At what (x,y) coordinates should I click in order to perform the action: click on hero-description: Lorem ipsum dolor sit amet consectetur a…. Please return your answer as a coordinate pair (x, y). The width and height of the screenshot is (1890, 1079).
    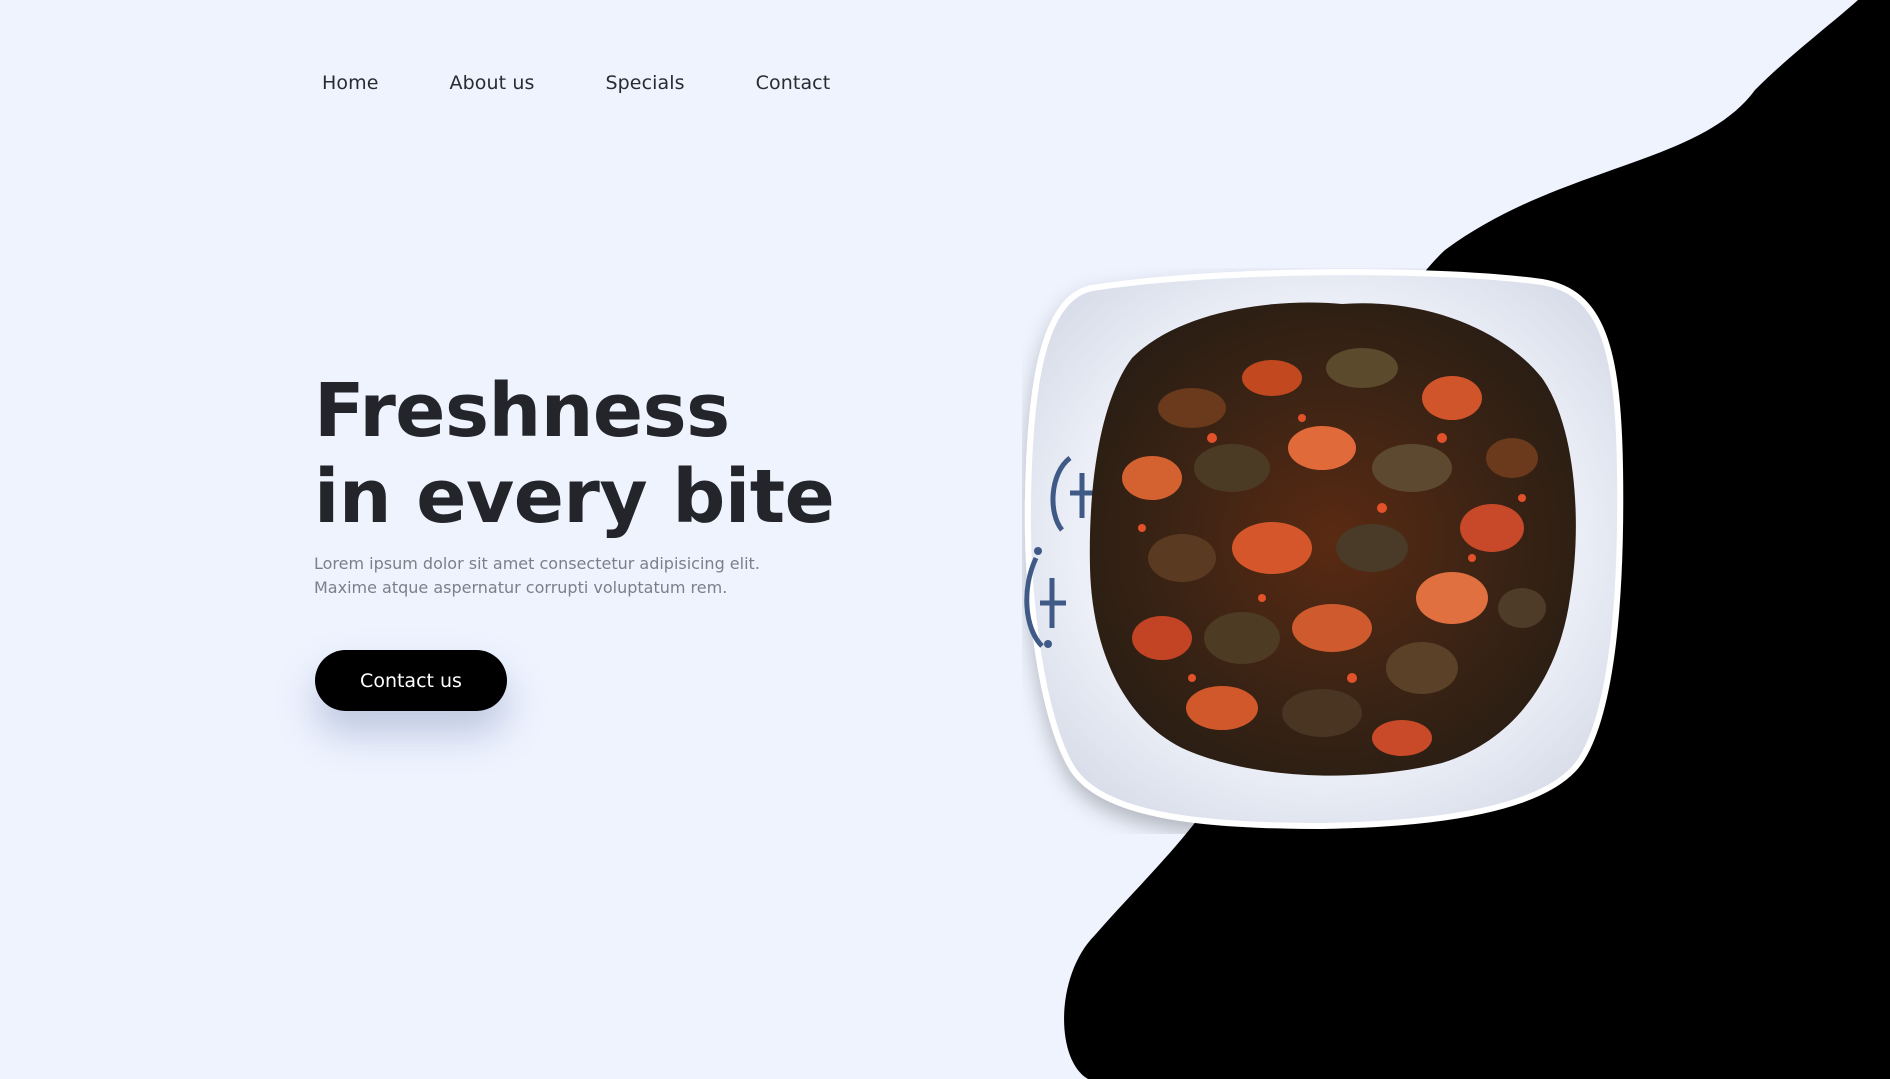
    Looking at the image, I should click on (537, 575).